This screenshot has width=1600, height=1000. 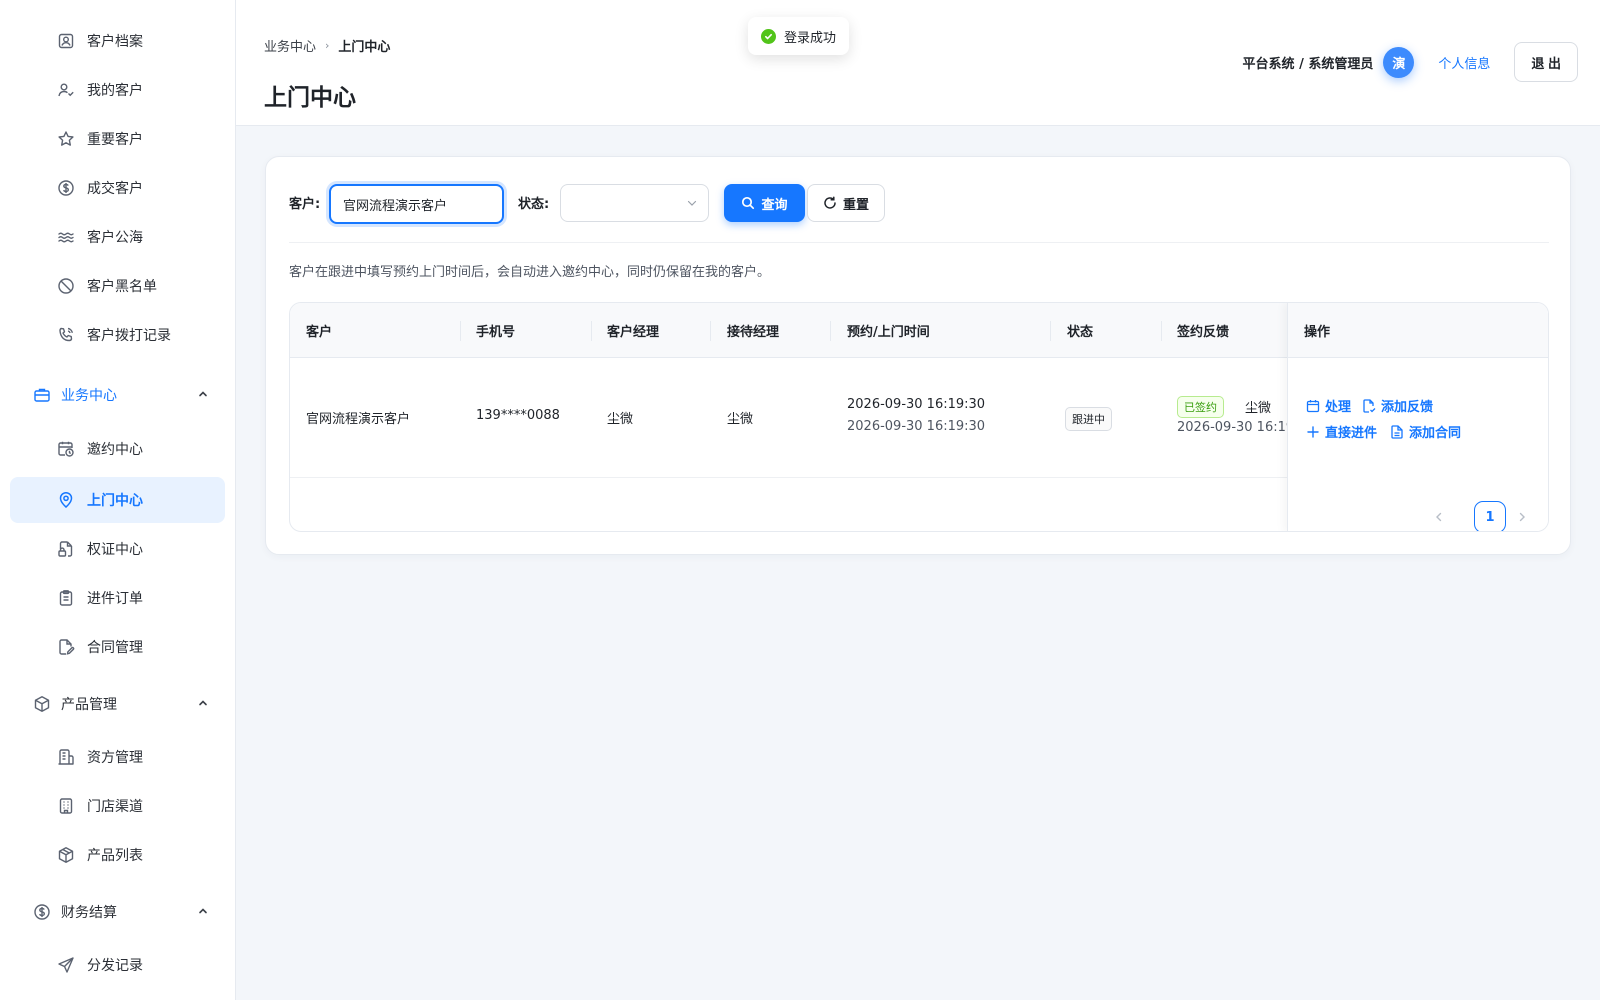 I want to click on status-select, so click(x=634, y=203).